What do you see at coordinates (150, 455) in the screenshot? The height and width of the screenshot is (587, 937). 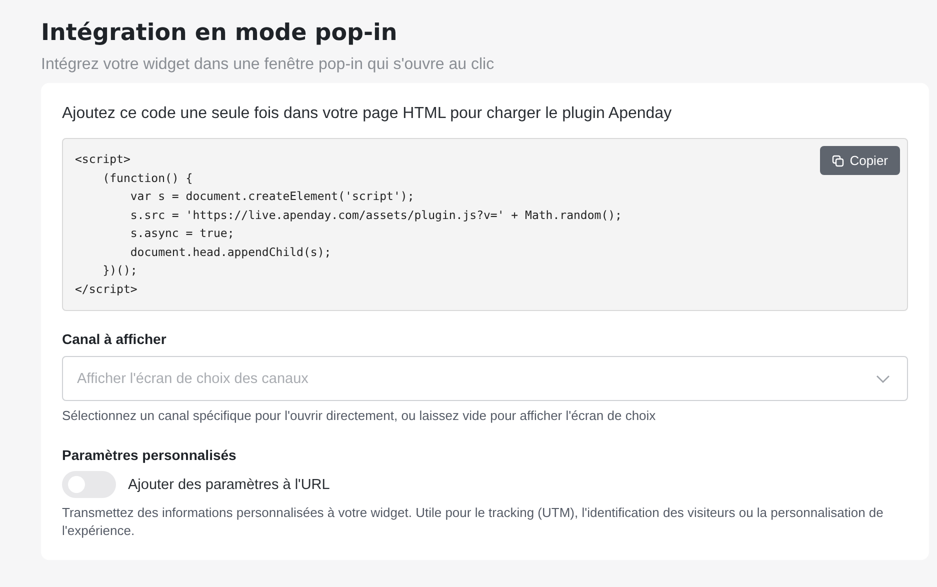 I see `field-label: Paramètres personnalisés` at bounding box center [150, 455].